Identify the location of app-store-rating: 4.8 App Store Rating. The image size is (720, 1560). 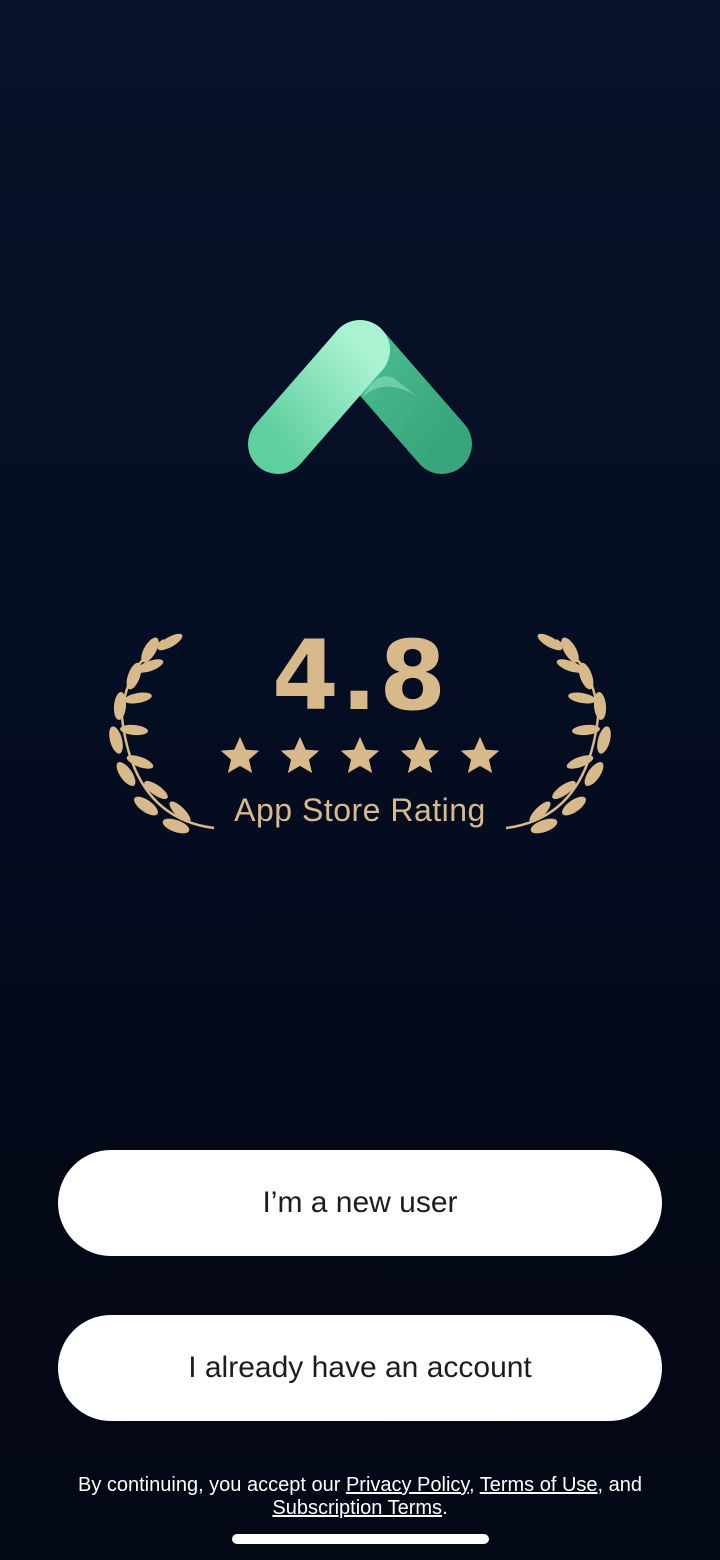
(360, 735).